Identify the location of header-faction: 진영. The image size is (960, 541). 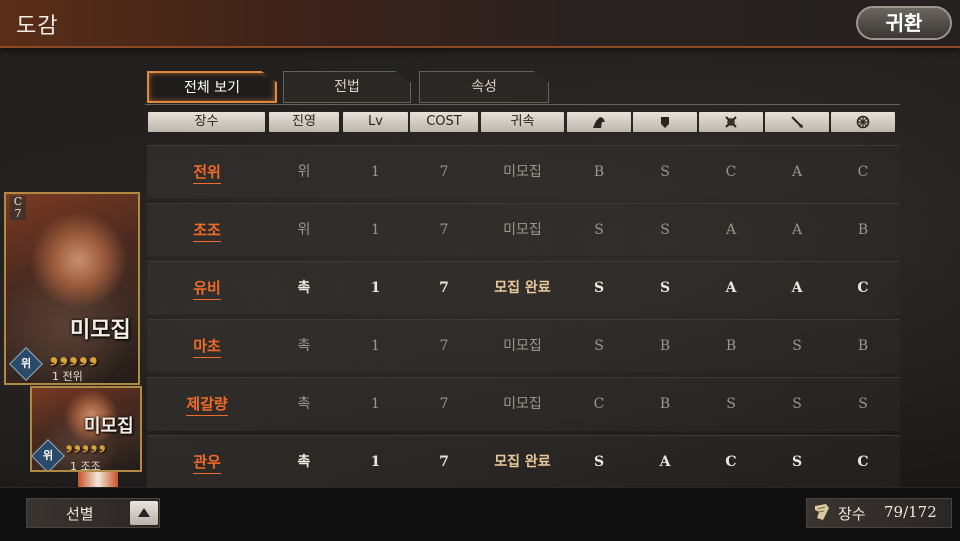
(304, 122).